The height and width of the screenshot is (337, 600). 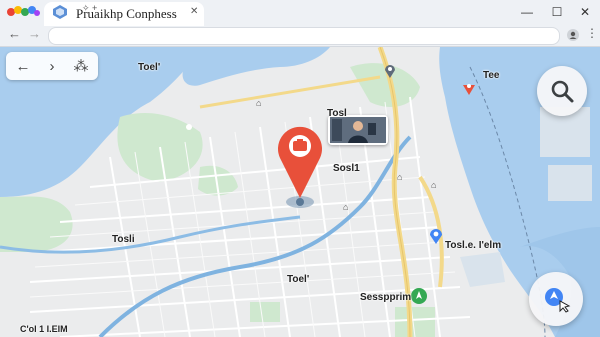 I want to click on map-label: C'ol 1 I.ElM, so click(x=44, y=329).